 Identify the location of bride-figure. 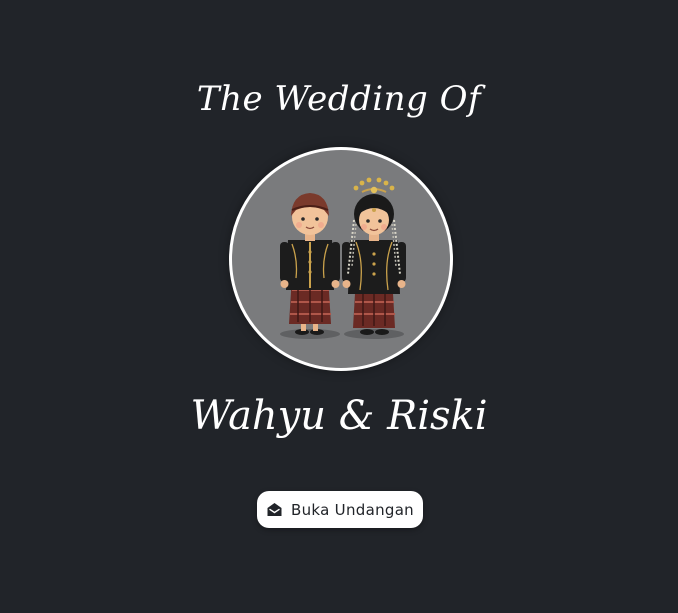
(374, 256).